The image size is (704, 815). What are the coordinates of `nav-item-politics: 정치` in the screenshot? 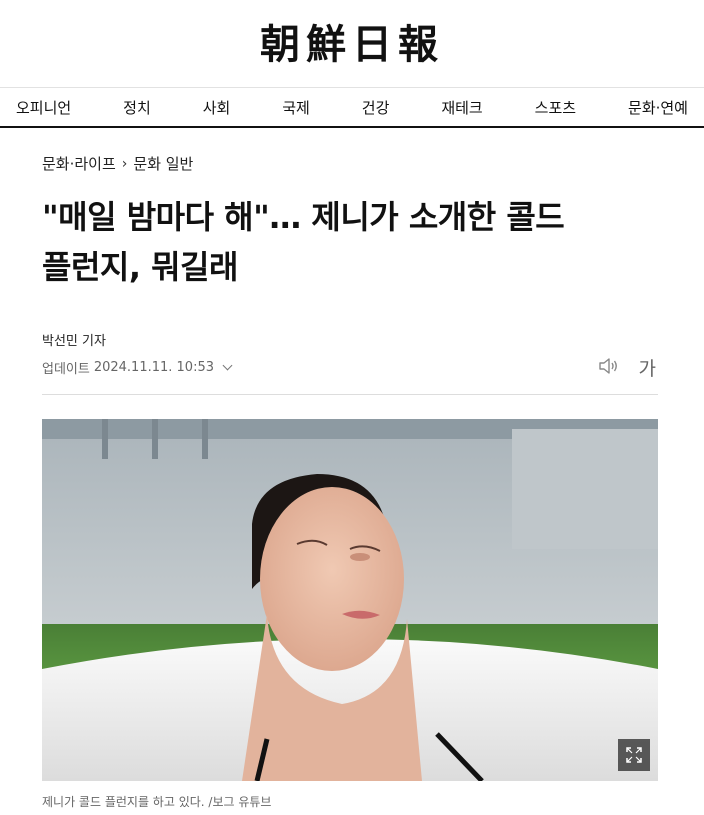 It's located at (137, 107).